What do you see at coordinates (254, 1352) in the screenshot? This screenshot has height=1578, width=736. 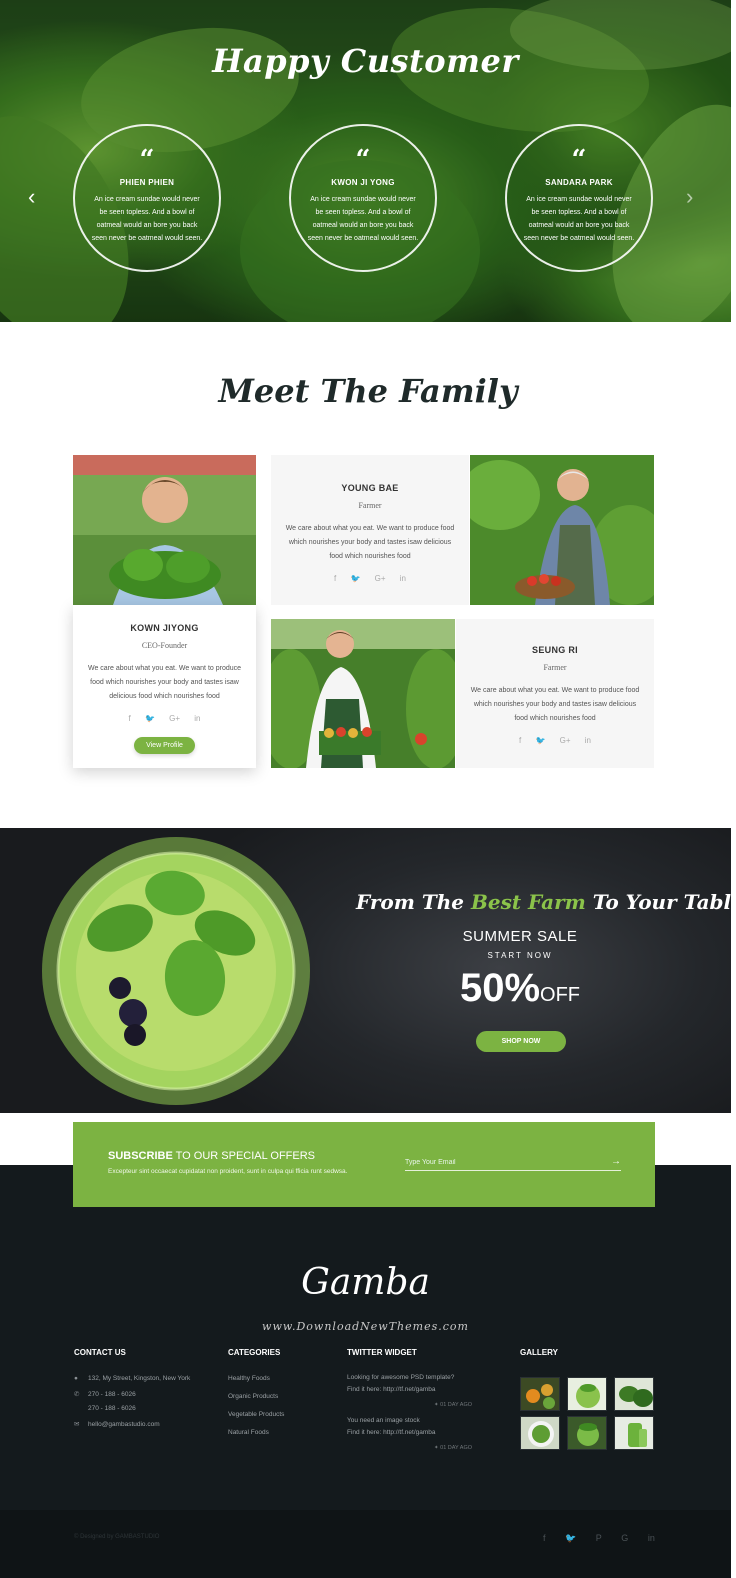 I see `categories-heading: CATEGORIES` at bounding box center [254, 1352].